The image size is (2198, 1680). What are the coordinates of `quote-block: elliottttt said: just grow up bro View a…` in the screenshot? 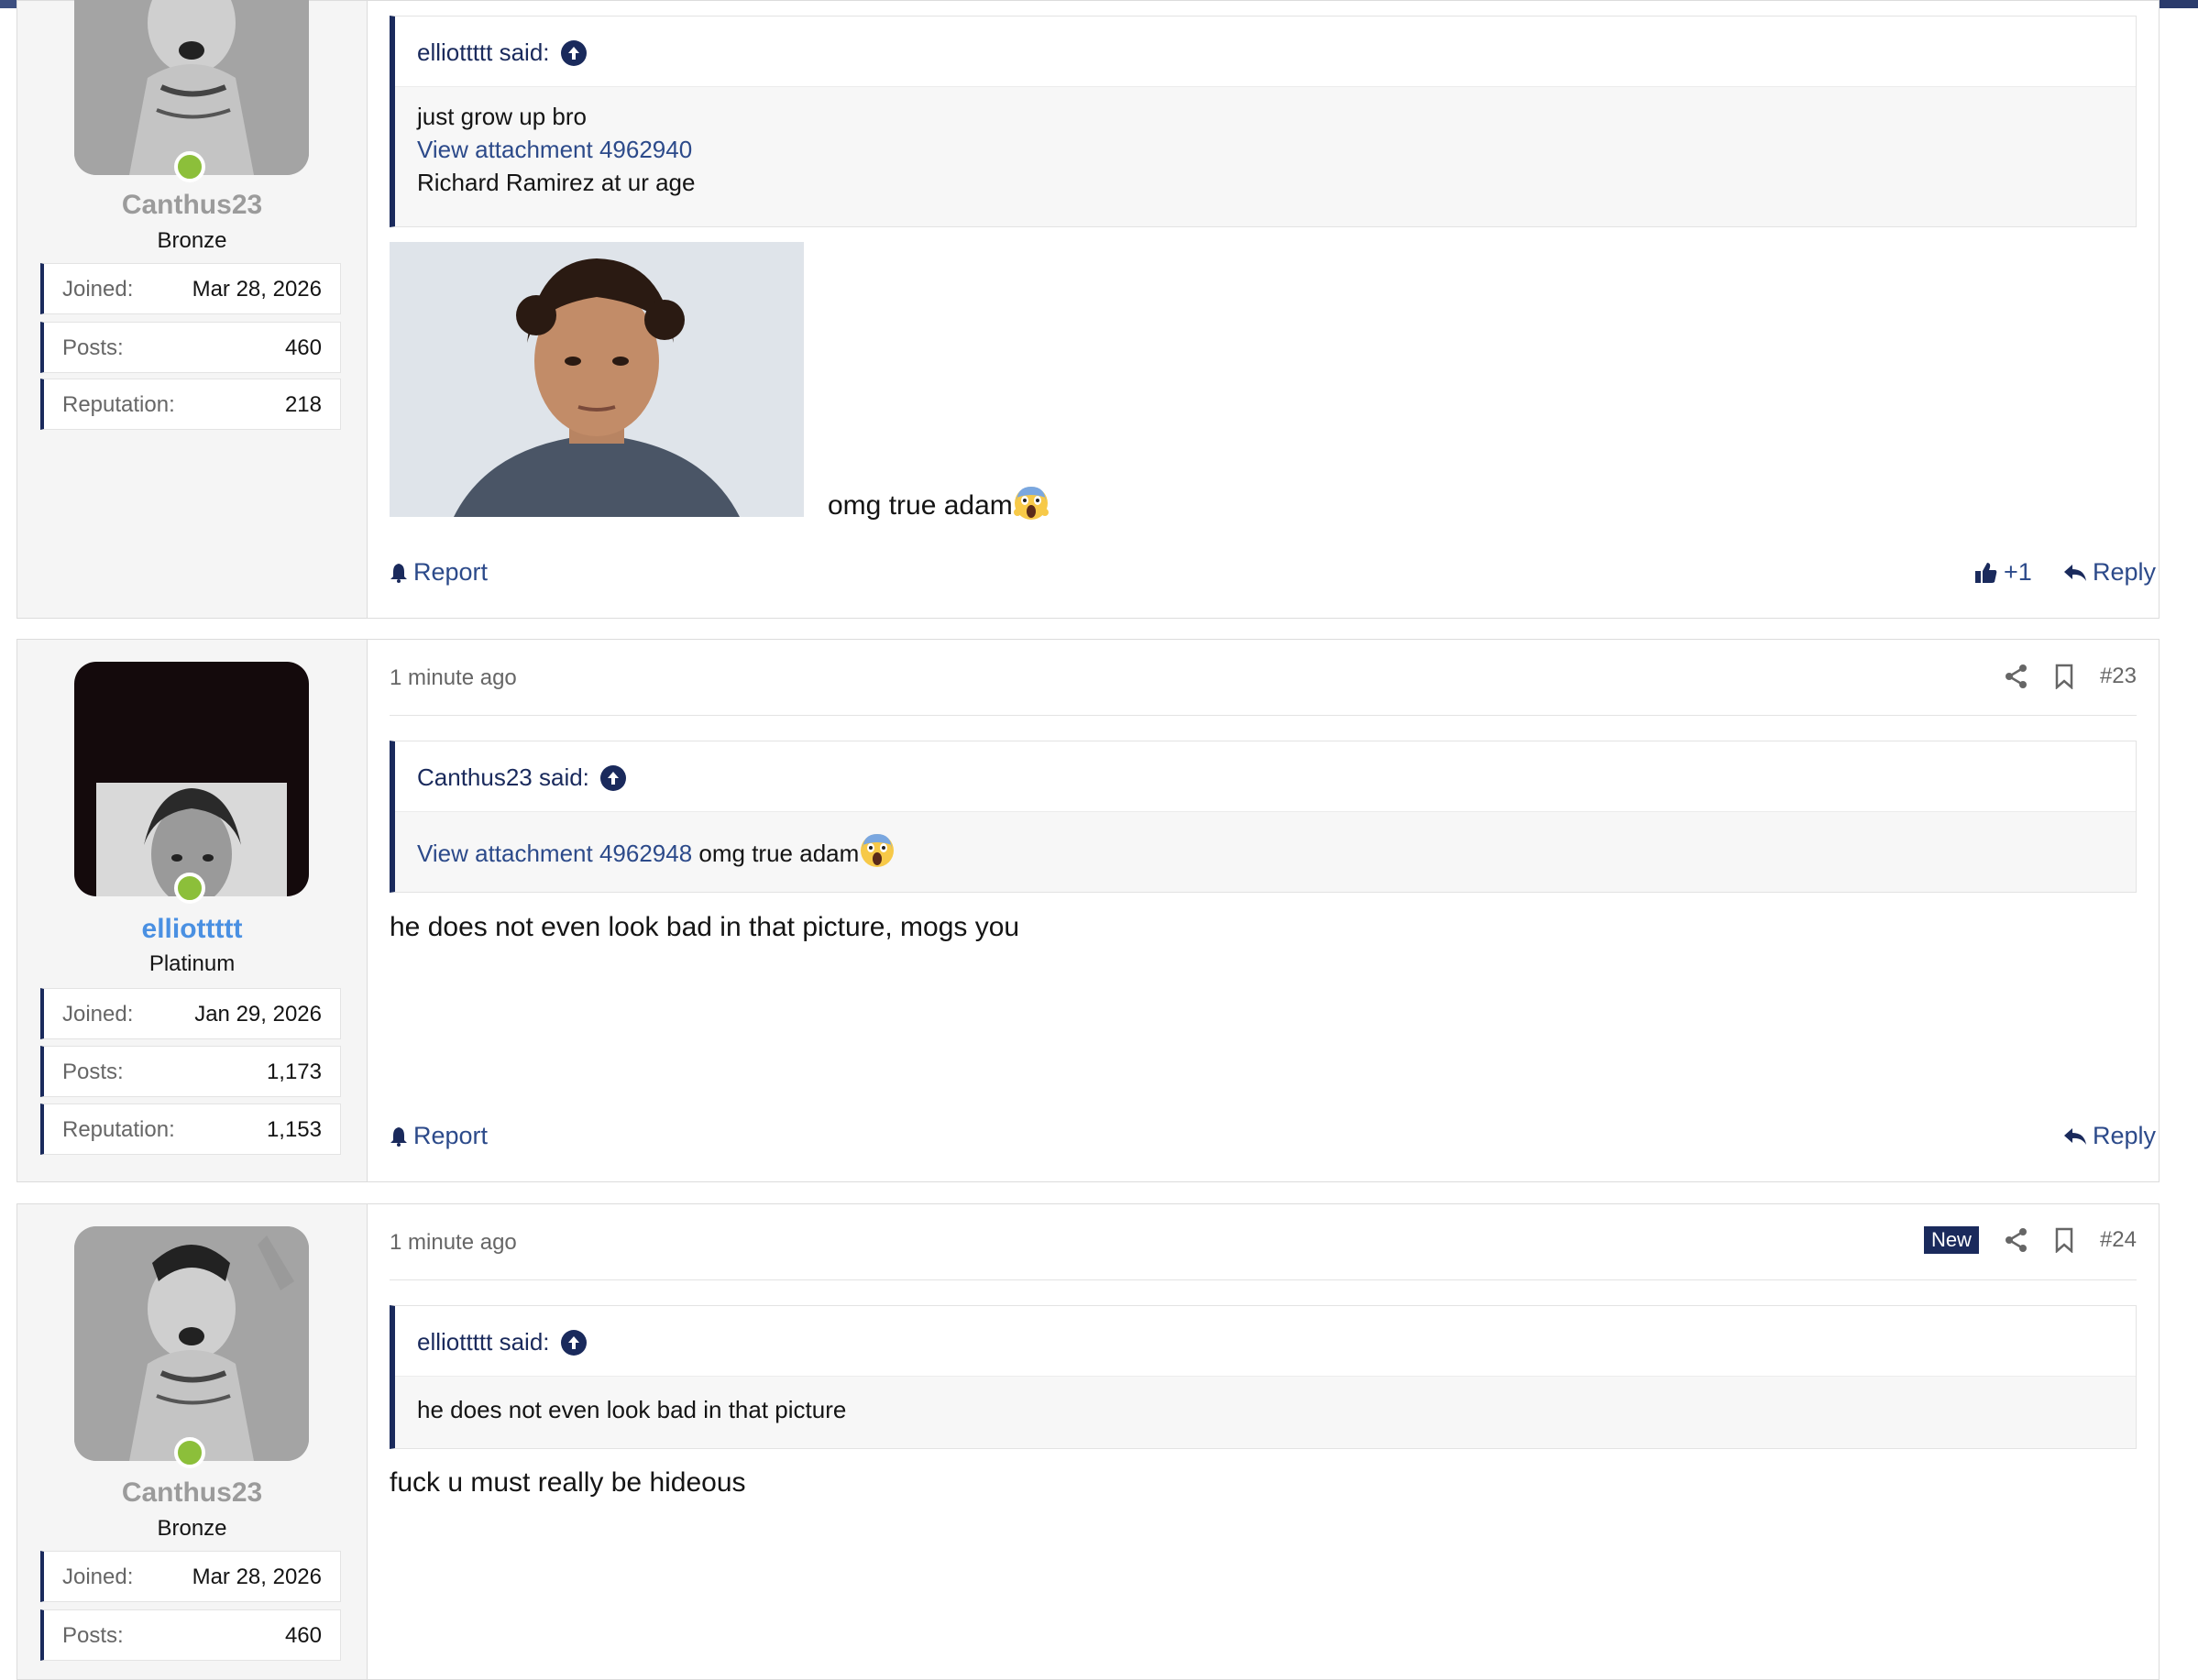 It's located at (1264, 121).